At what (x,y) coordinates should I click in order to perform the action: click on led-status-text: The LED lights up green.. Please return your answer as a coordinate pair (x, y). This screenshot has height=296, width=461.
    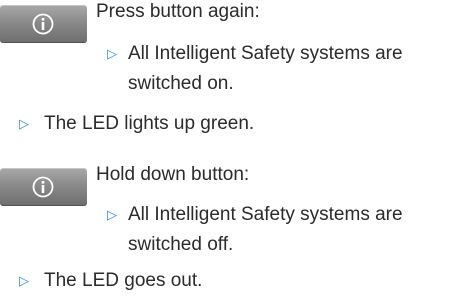
    Looking at the image, I should click on (149, 123).